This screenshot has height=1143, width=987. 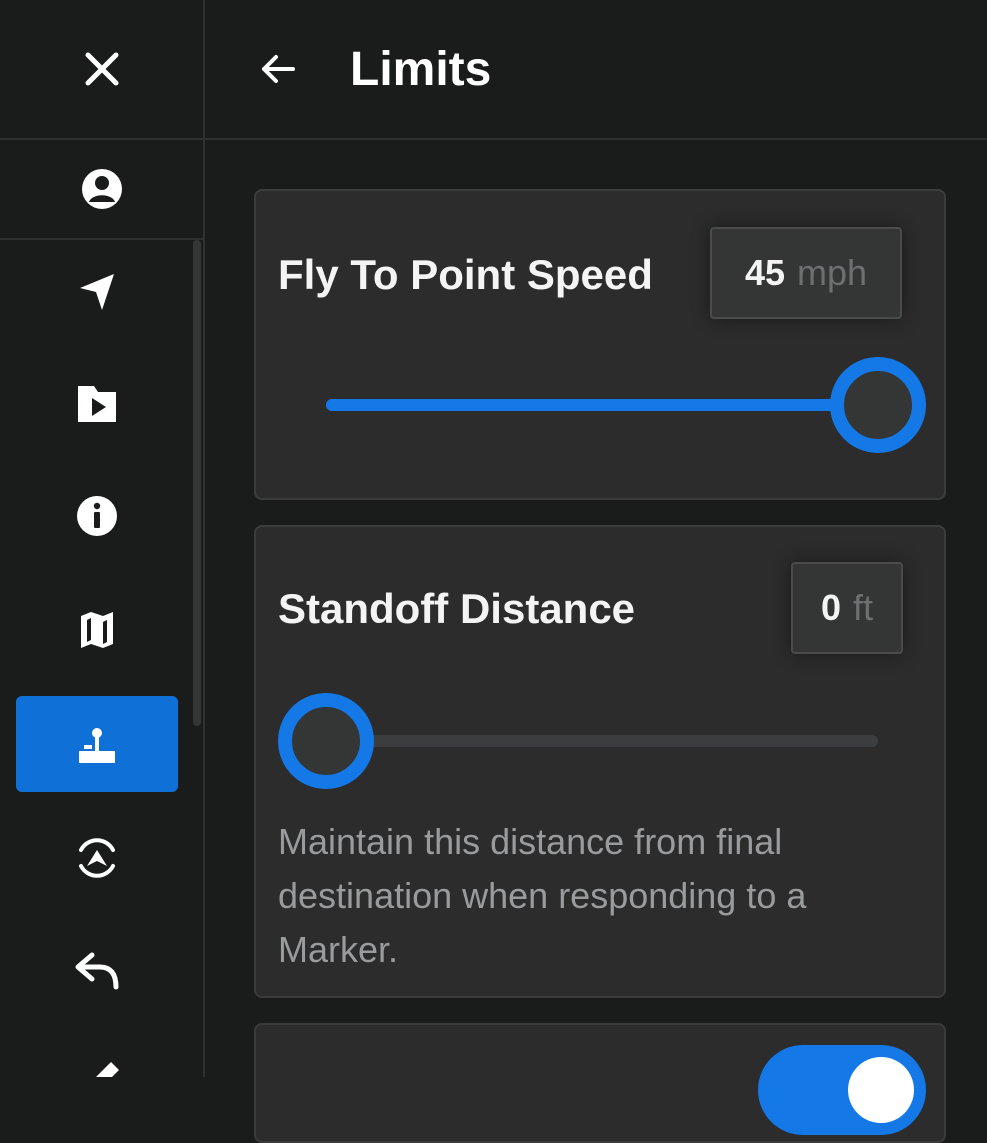 I want to click on fly-to-point-speed-input: 45 mph, so click(x=806, y=273).